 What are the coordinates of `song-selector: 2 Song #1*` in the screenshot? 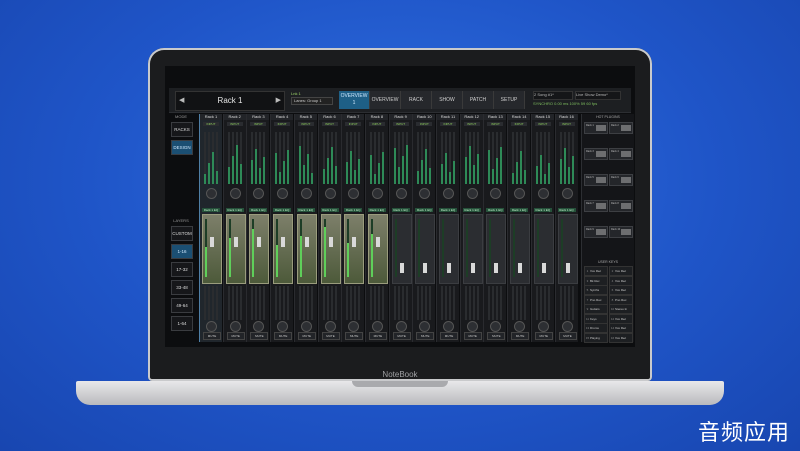 It's located at (553, 95).